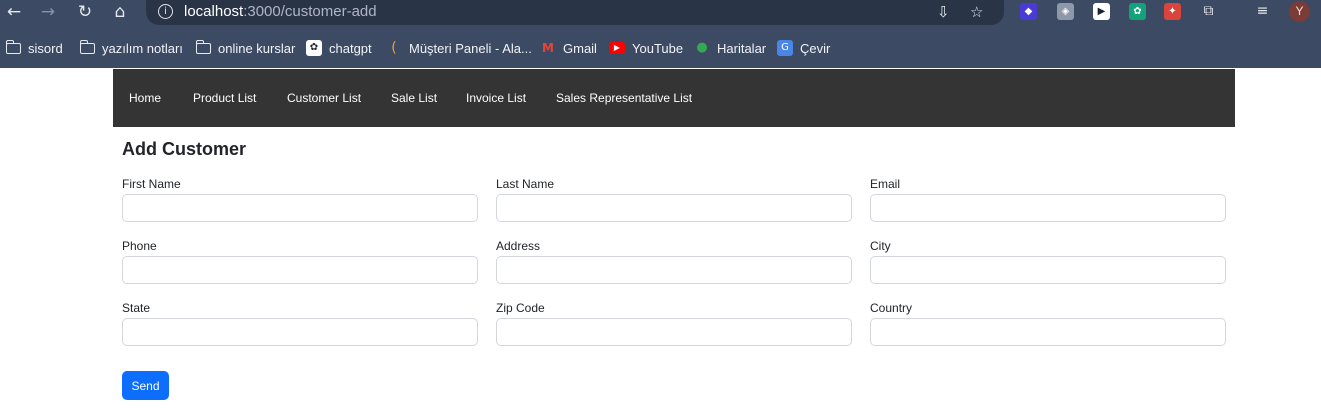  I want to click on youtube-icon: ▶, so click(617, 48).